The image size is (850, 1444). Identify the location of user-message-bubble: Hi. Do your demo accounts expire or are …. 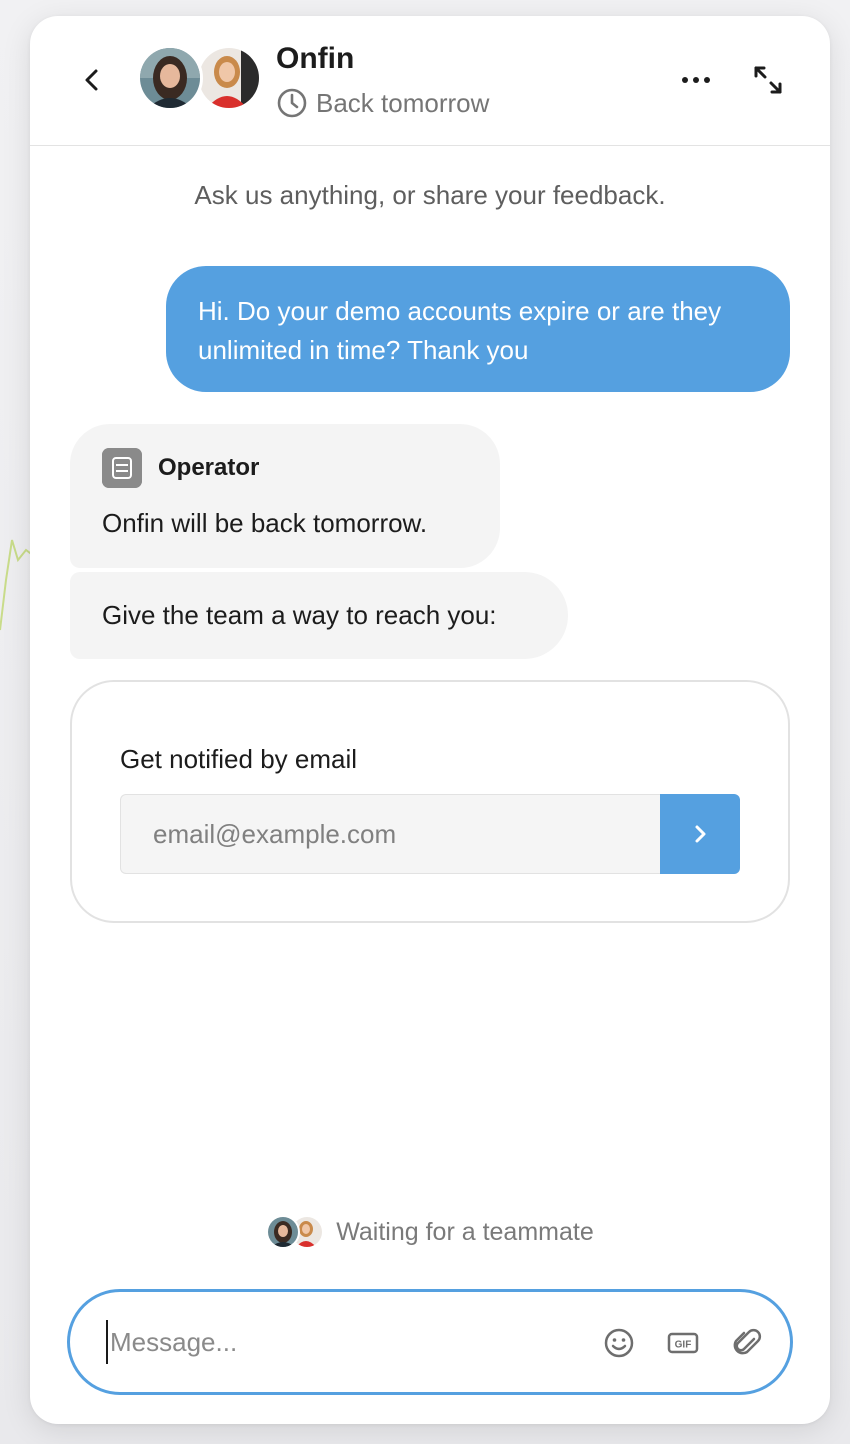
(478, 329).